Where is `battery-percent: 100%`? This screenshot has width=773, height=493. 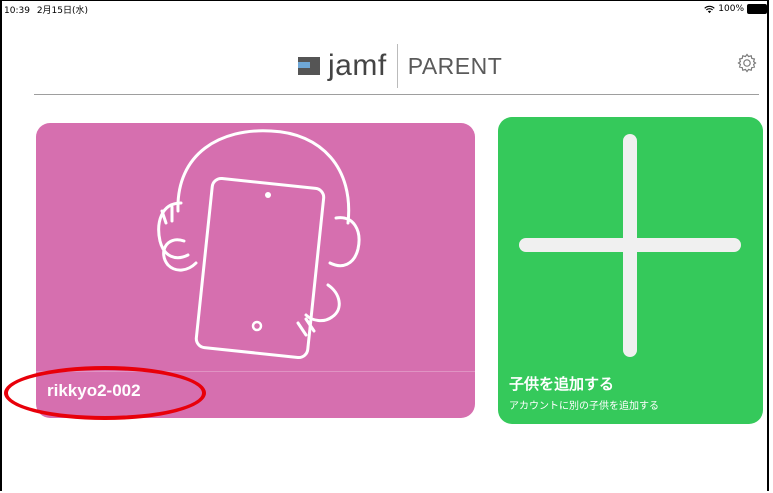
battery-percent: 100% is located at coordinates (731, 9).